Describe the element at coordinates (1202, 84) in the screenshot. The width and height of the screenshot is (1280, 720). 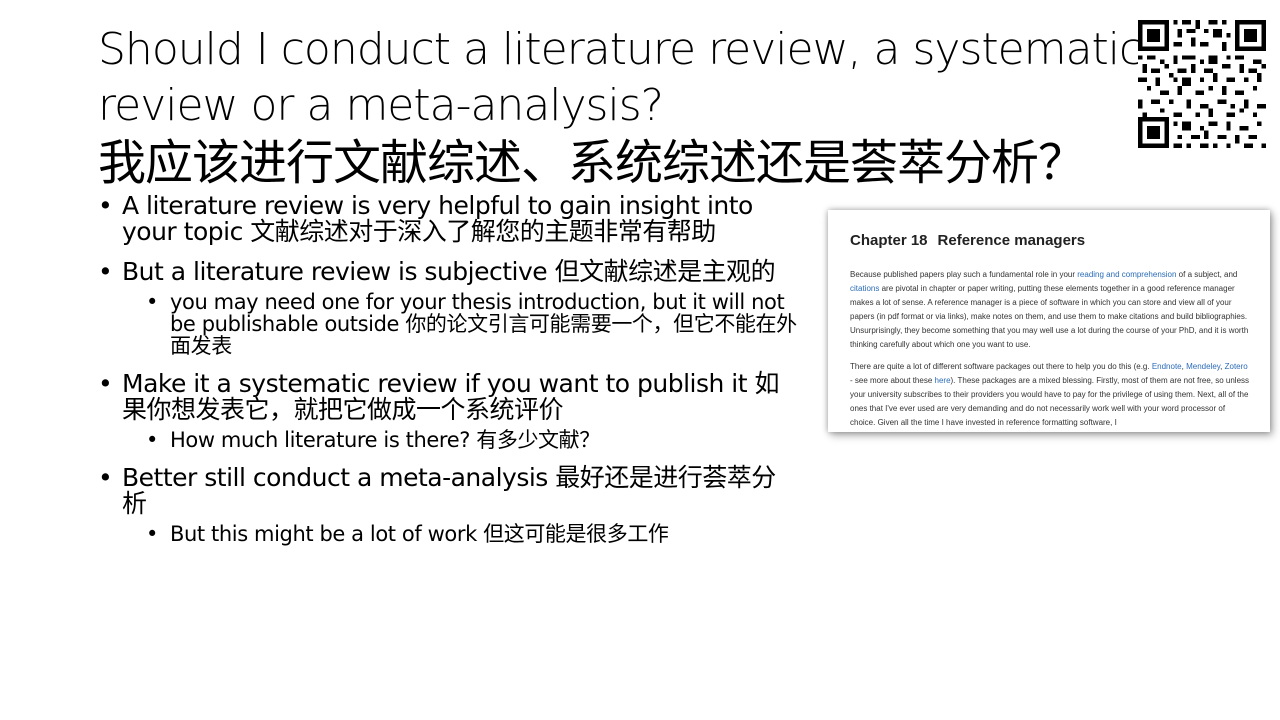
I see `qr-code-icon` at that location.